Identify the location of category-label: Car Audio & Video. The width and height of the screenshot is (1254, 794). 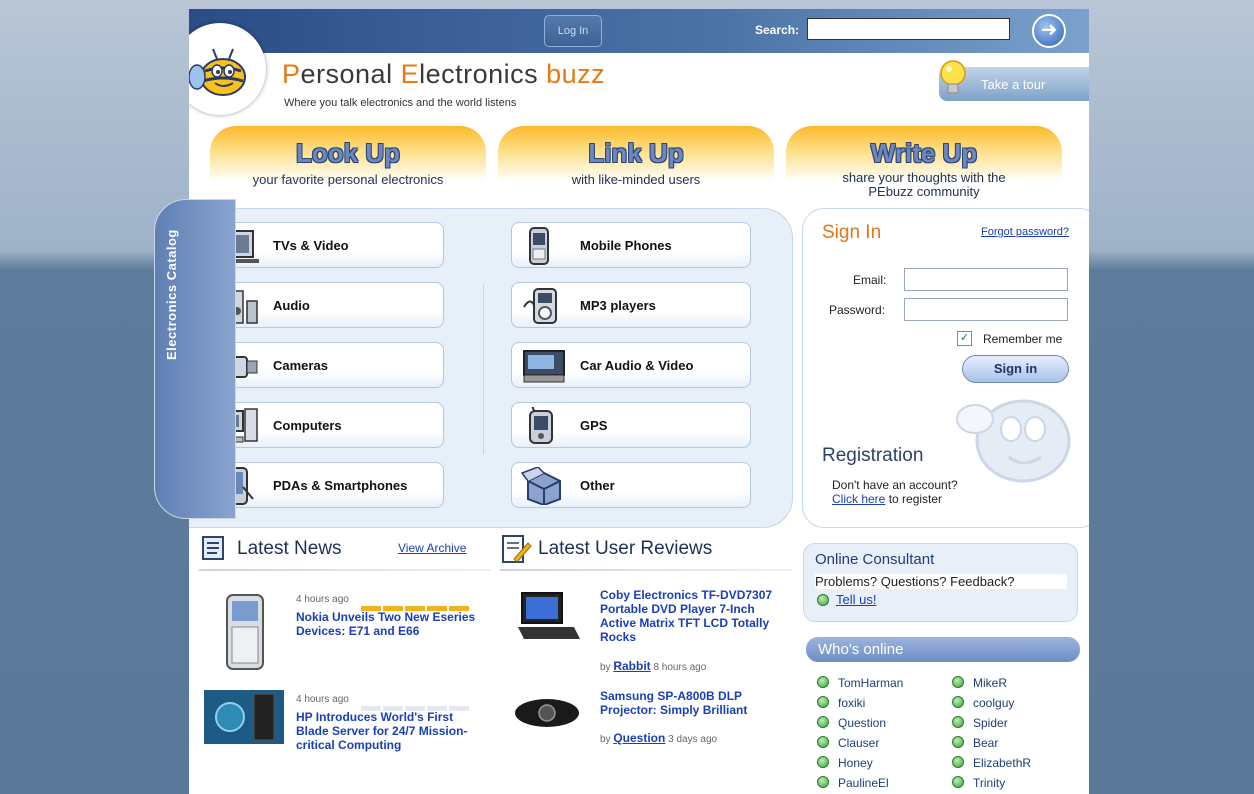
(637, 365).